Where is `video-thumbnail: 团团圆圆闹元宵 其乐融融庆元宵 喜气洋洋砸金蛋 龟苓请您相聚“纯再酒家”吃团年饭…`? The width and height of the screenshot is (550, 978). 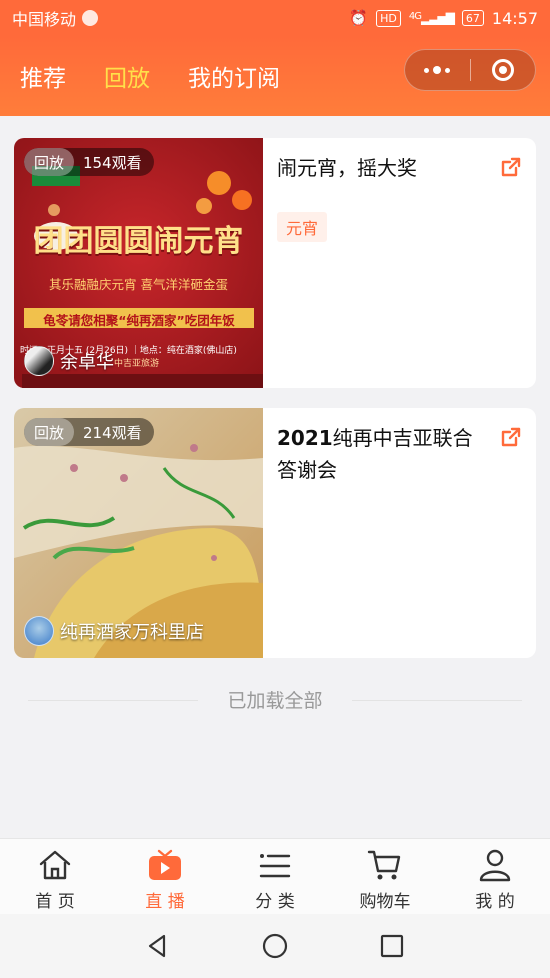 video-thumbnail: 团团圆圆闹元宵 其乐融融庆元宵 喜气洋洋砸金蛋 龟苓请您相聚“纯再酒家”吃团年饭… is located at coordinates (138, 263).